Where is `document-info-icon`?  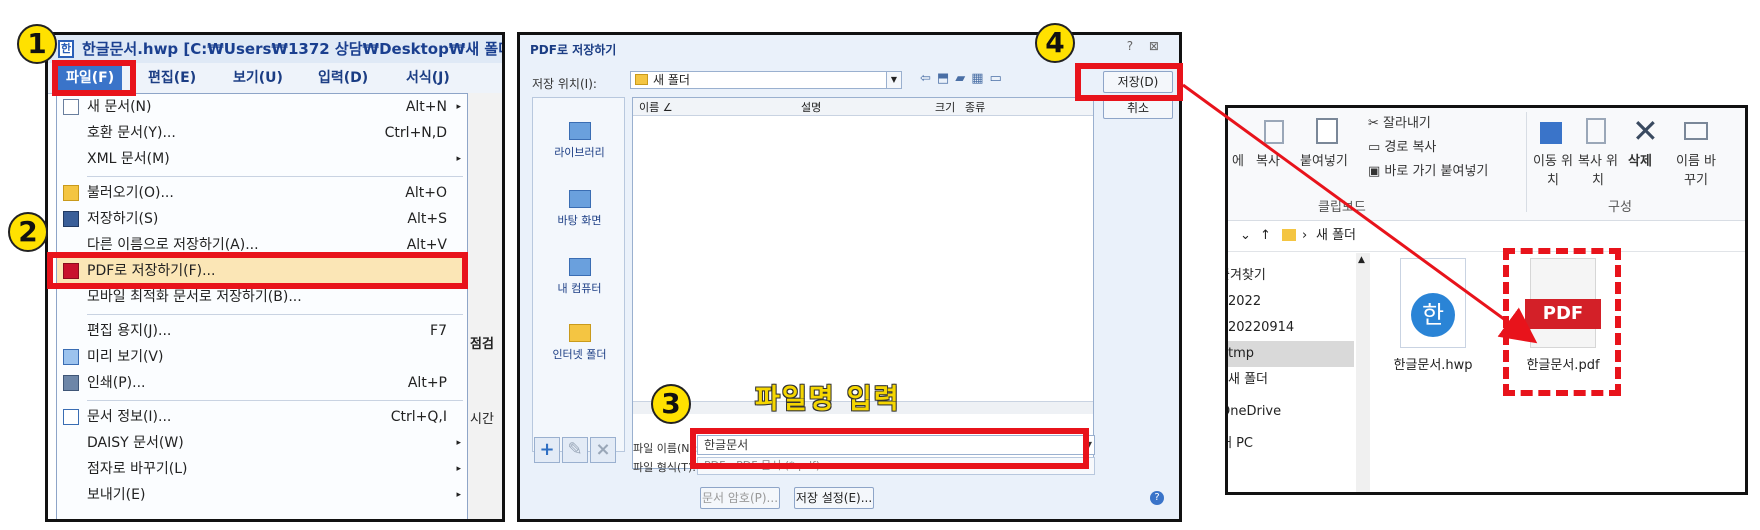
document-info-icon is located at coordinates (71, 417).